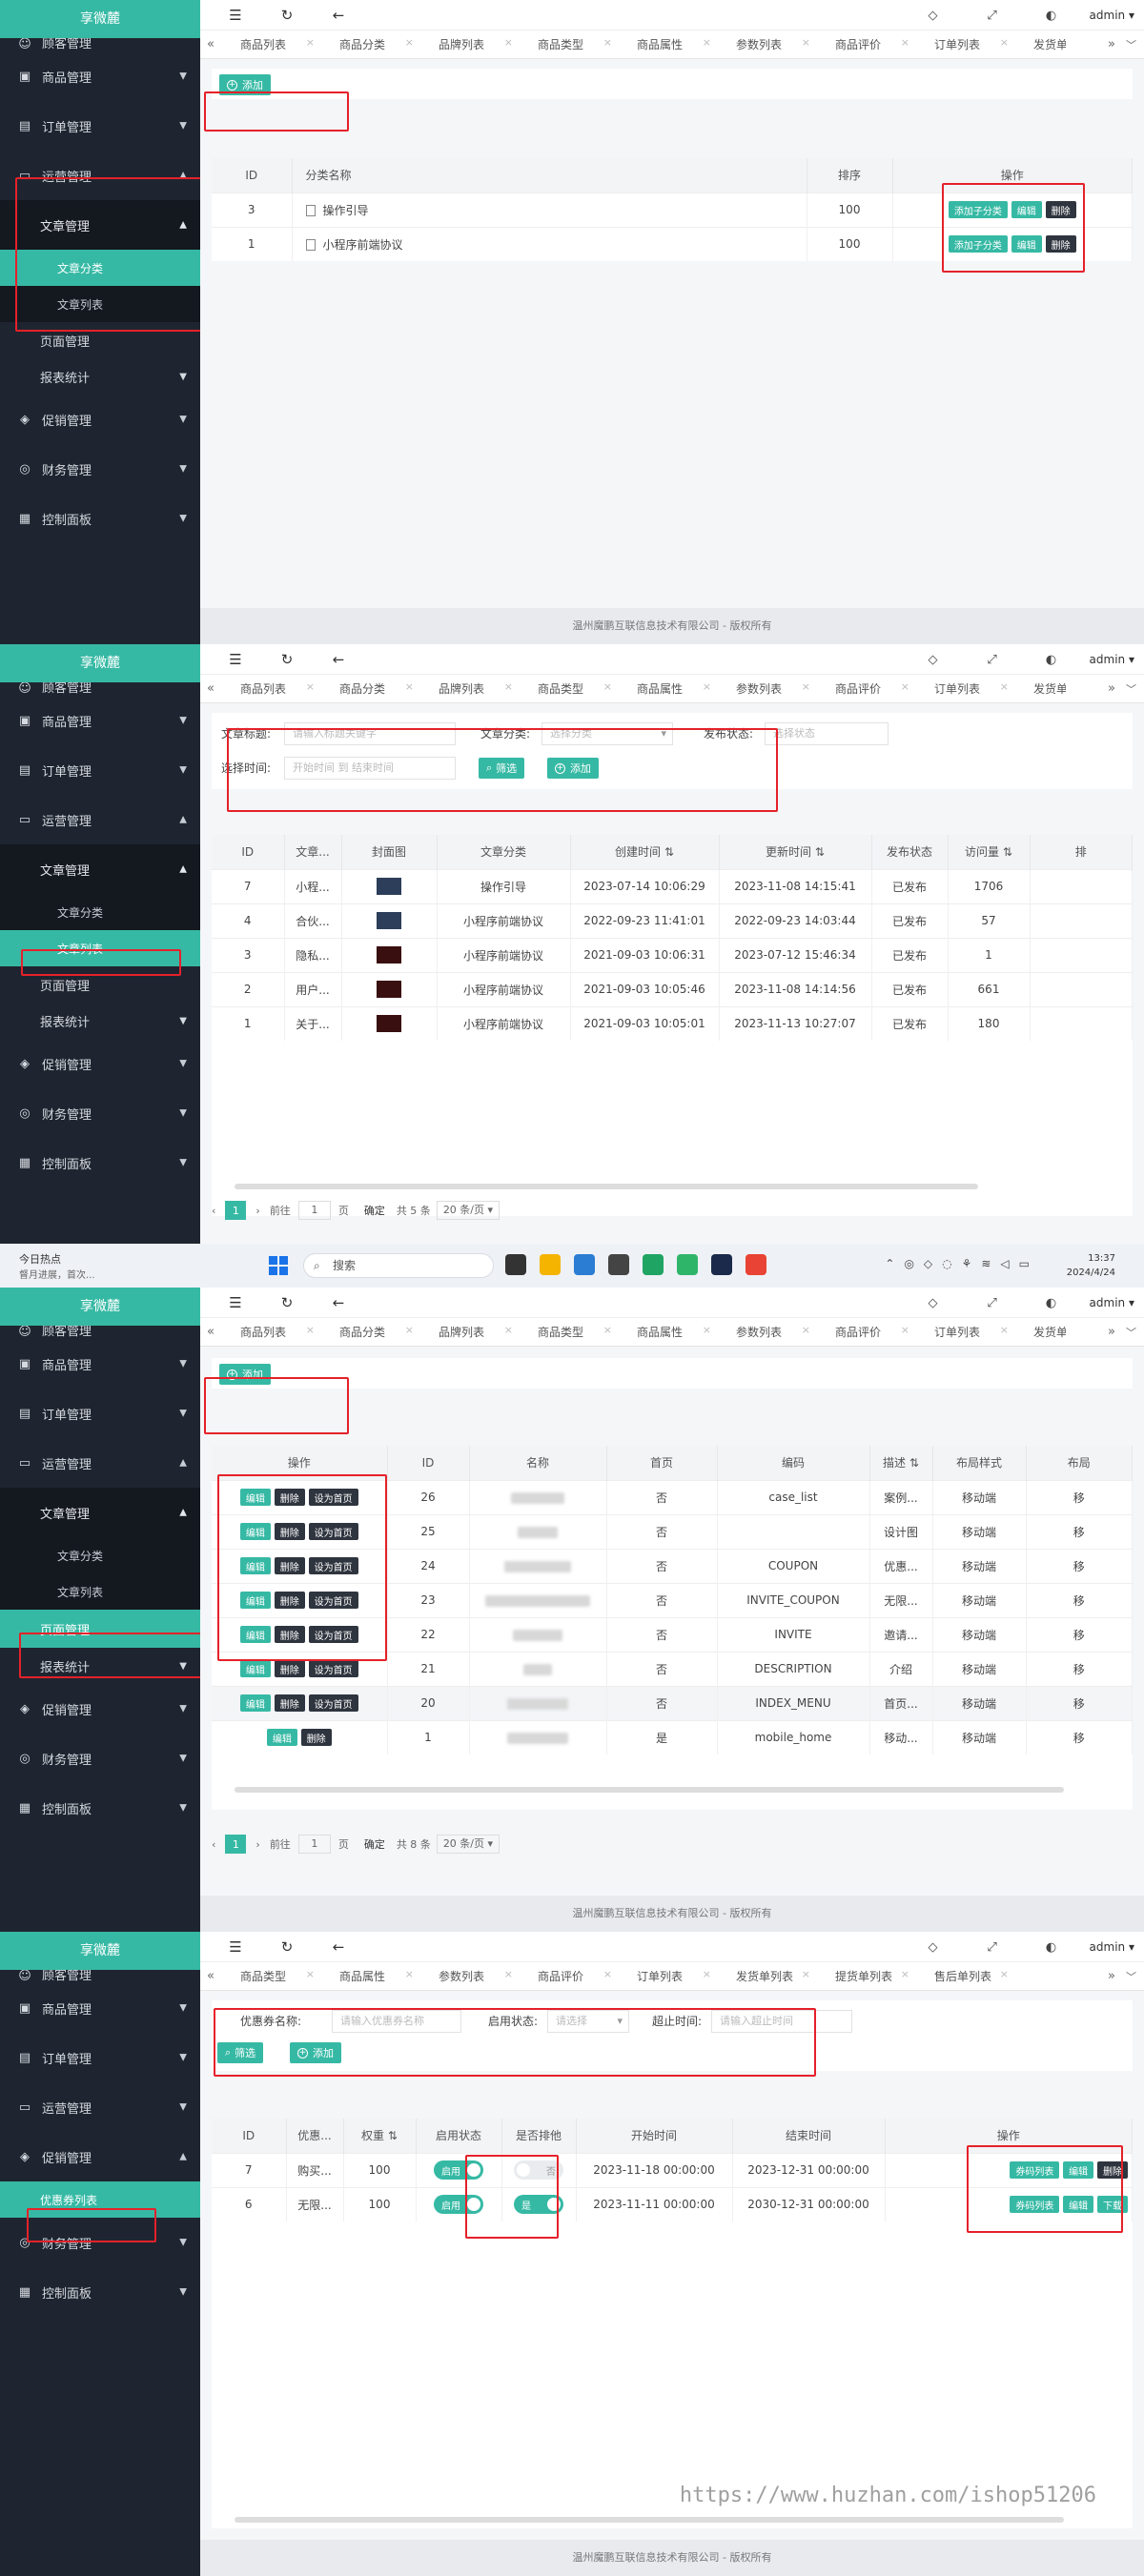 Image resolution: width=1144 pixels, height=2576 pixels. I want to click on clock: 13:37 2024/4/24, so click(1091, 1265).